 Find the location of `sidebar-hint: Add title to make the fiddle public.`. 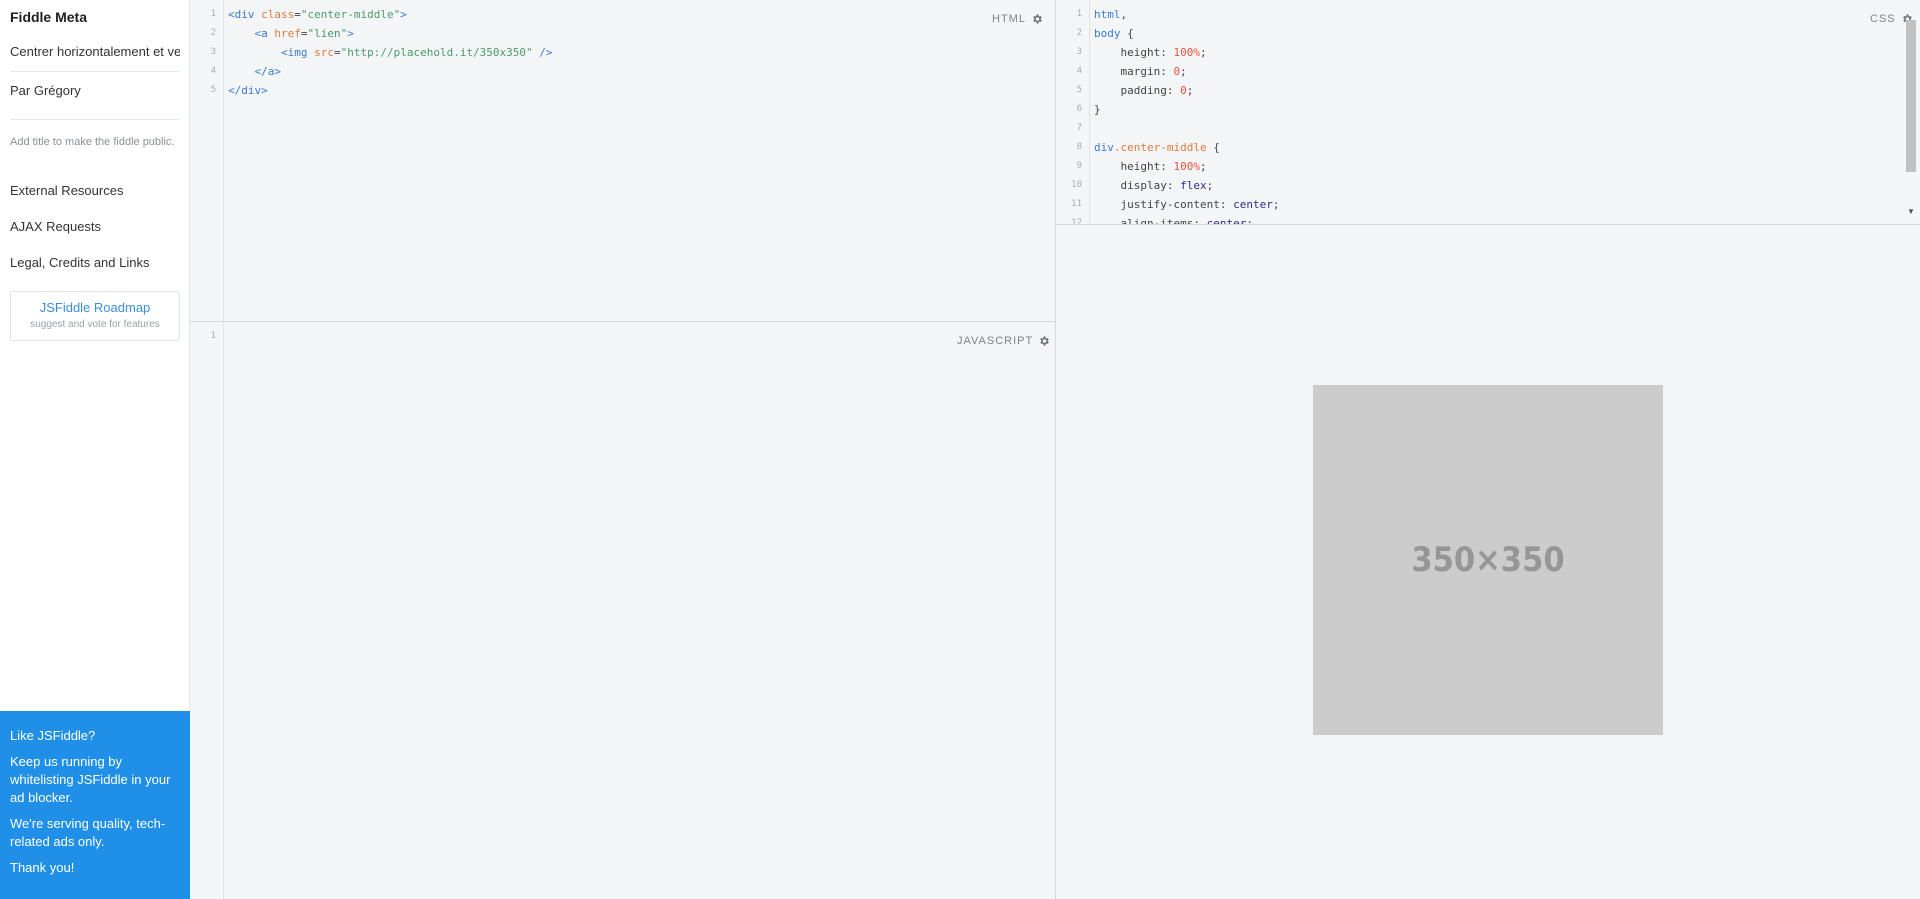

sidebar-hint: Add title to make the fiddle public. is located at coordinates (92, 142).